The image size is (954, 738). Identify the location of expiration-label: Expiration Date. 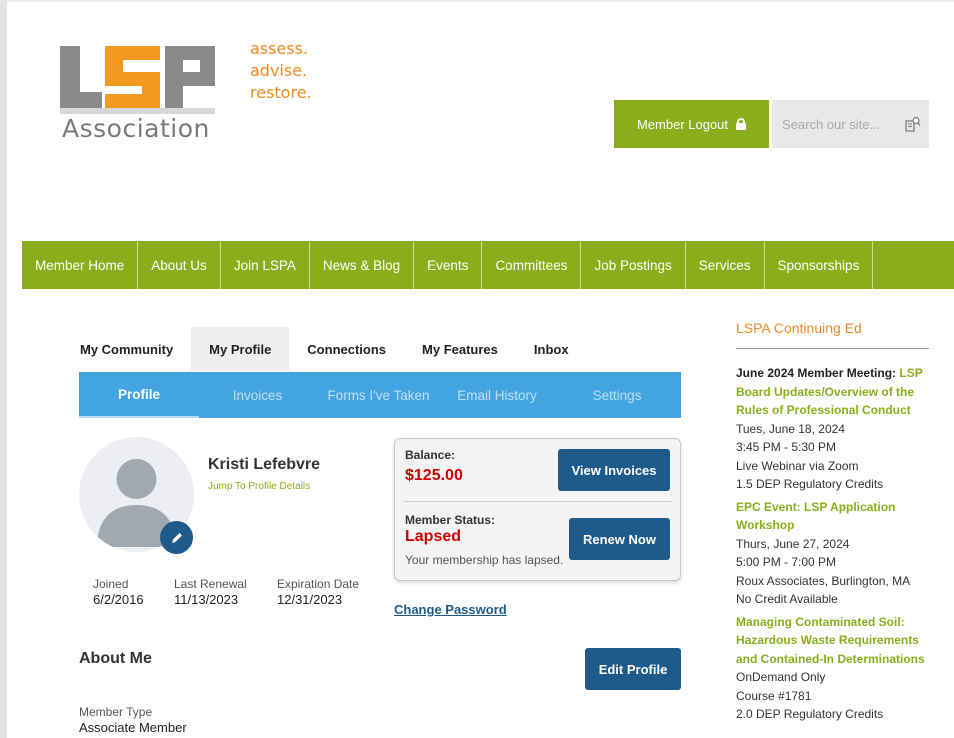
(318, 584).